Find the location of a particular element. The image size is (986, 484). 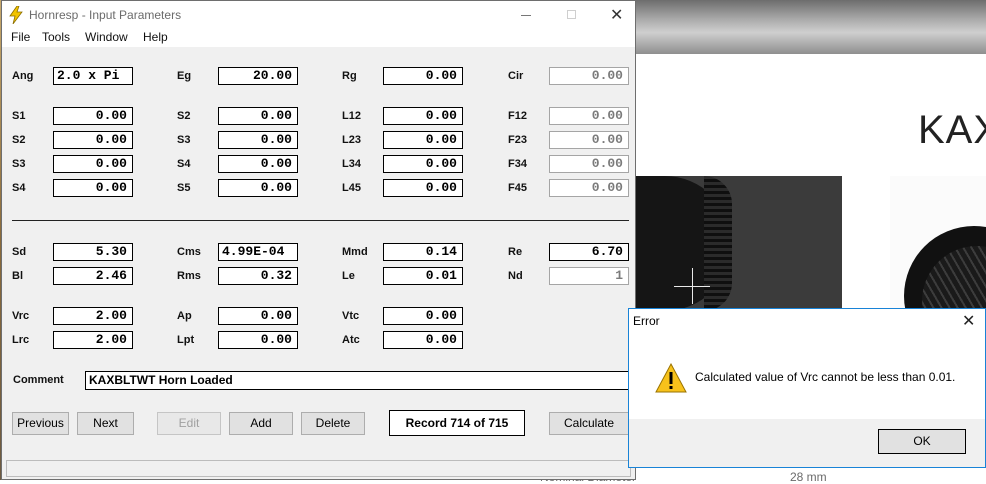

warning-icon is located at coordinates (671, 378).